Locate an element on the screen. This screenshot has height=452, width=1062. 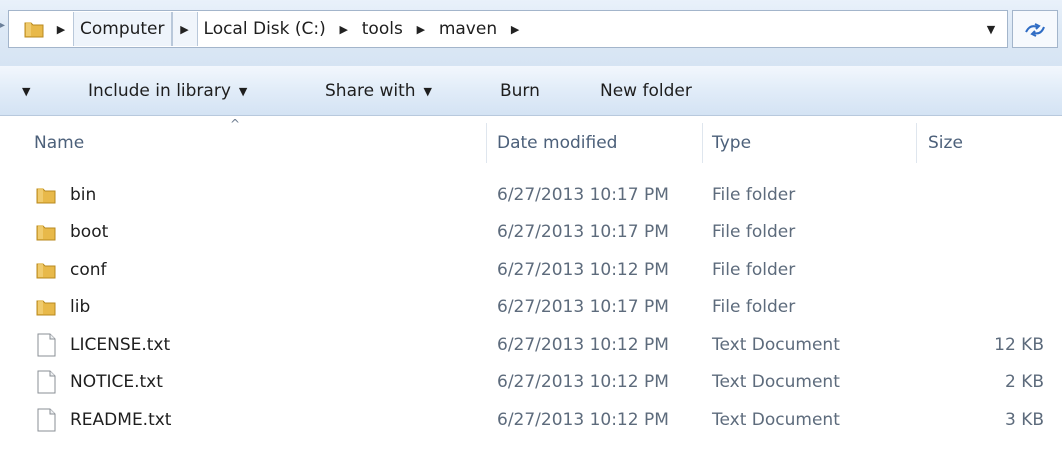
new-folder-button: New folder is located at coordinates (646, 91).